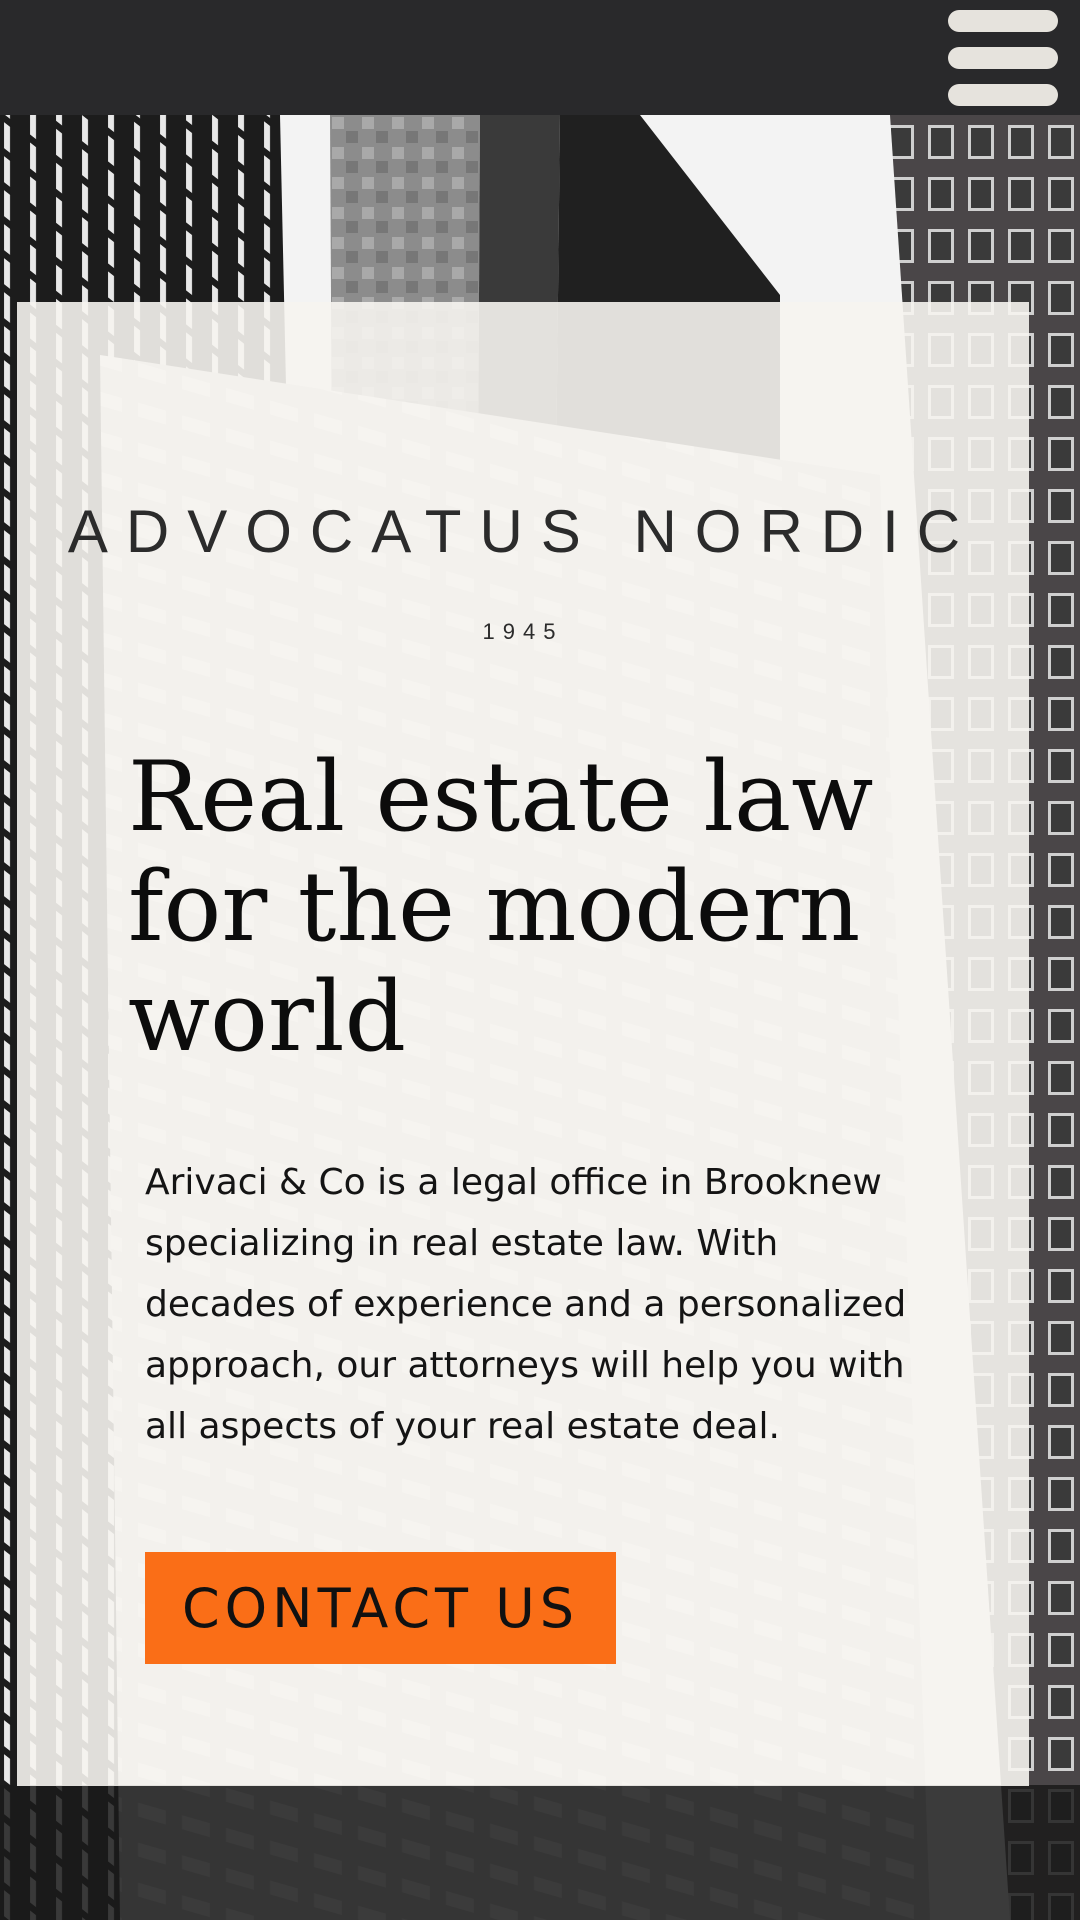  Describe the element at coordinates (501, 907) in the screenshot. I see `hero-headline: Real estate law for the modern world` at that location.